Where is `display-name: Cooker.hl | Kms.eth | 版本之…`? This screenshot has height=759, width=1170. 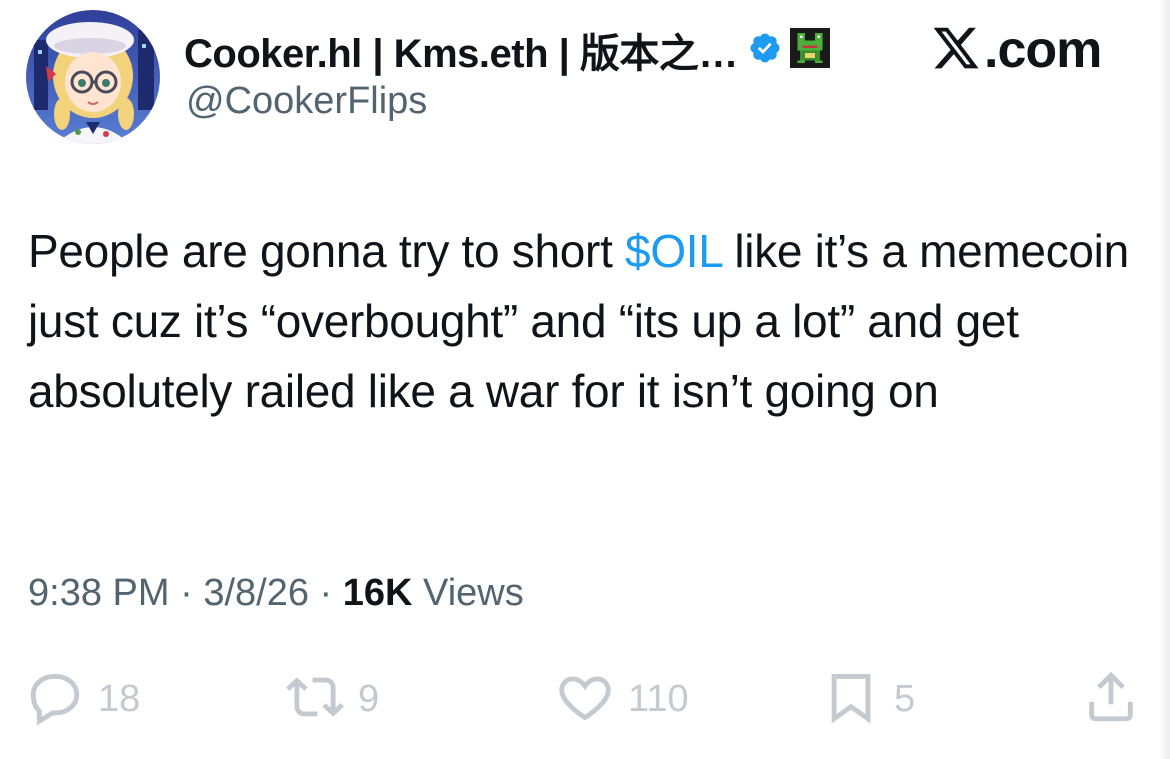 display-name: Cooker.hl | Kms.eth | 版本之… is located at coordinates (461, 50).